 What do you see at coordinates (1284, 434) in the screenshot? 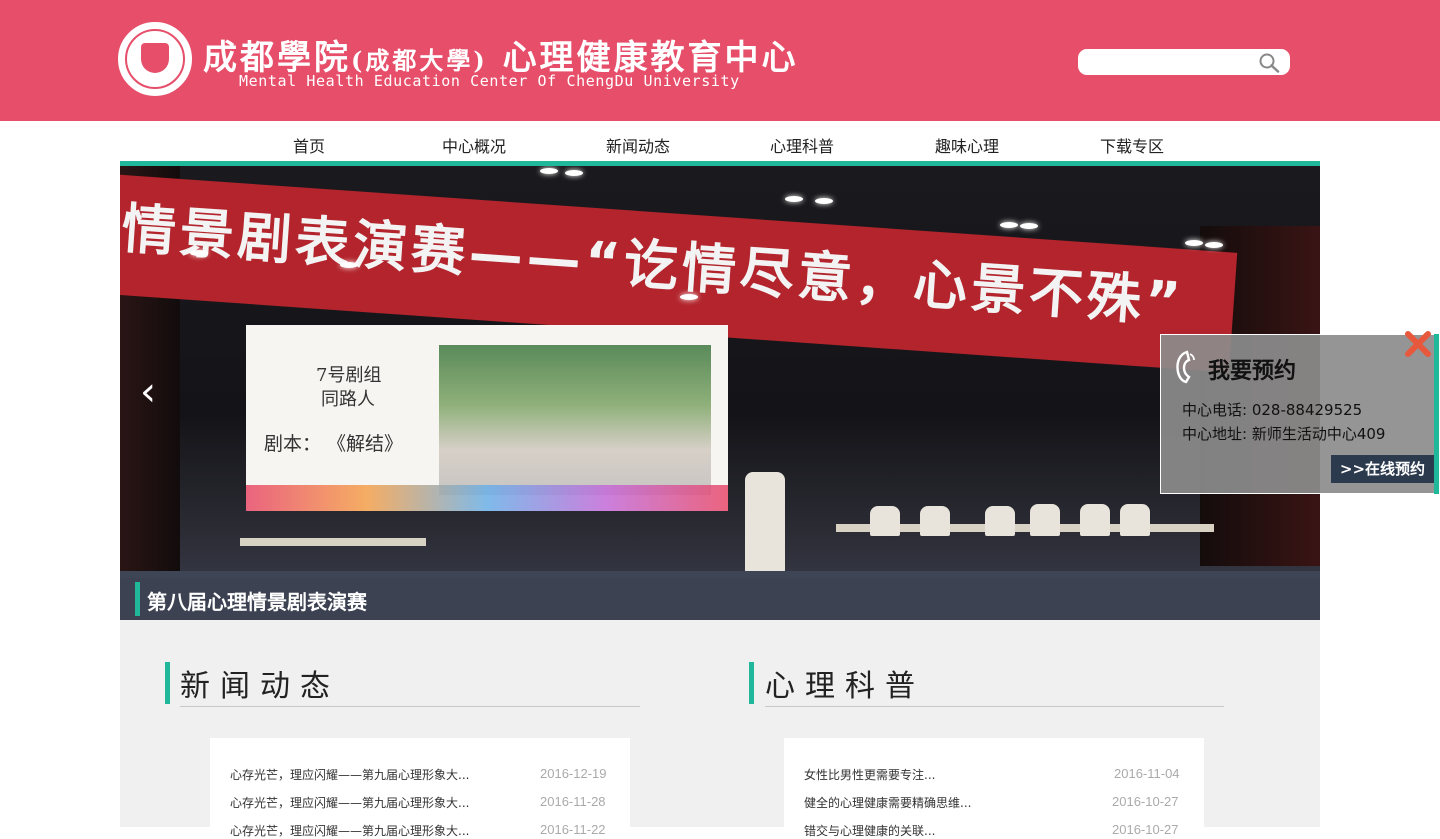
I see `appointment-address: 中心地址: 新师生活动中心409` at bounding box center [1284, 434].